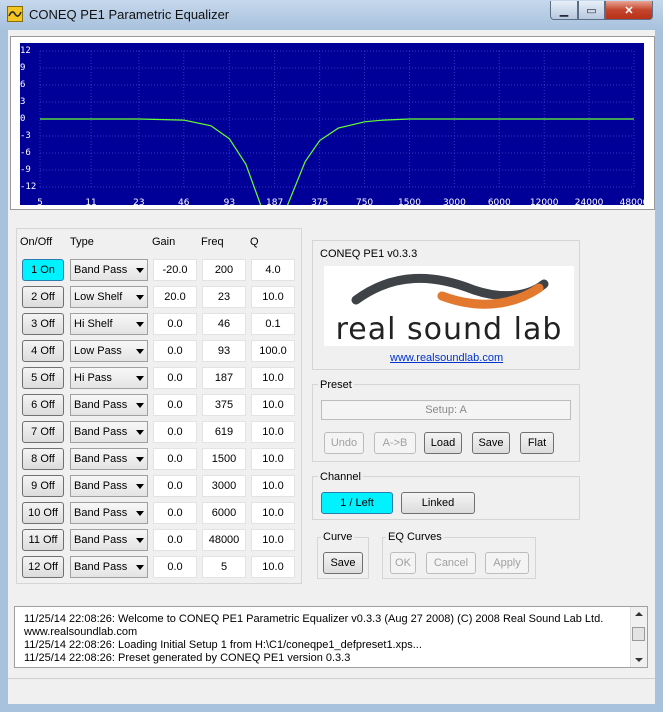 The height and width of the screenshot is (712, 663). What do you see at coordinates (43, 513) in the screenshot?
I see `band-toggle-button: 10 Off` at bounding box center [43, 513].